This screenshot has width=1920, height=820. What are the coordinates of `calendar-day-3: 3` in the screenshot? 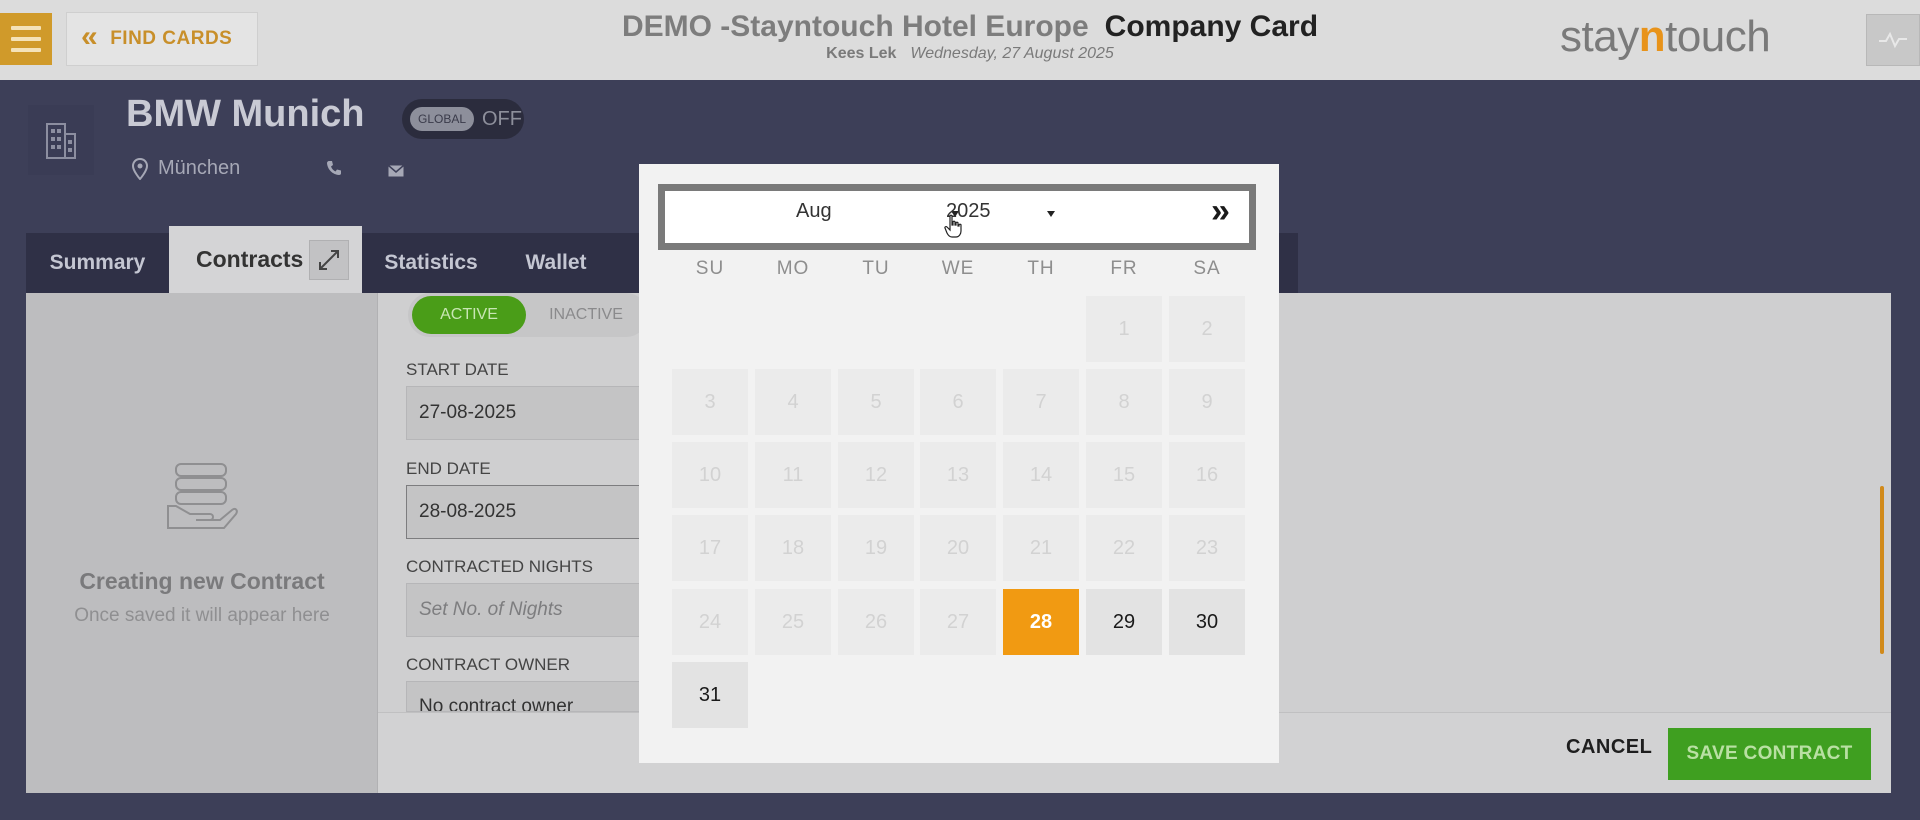 It's located at (710, 402).